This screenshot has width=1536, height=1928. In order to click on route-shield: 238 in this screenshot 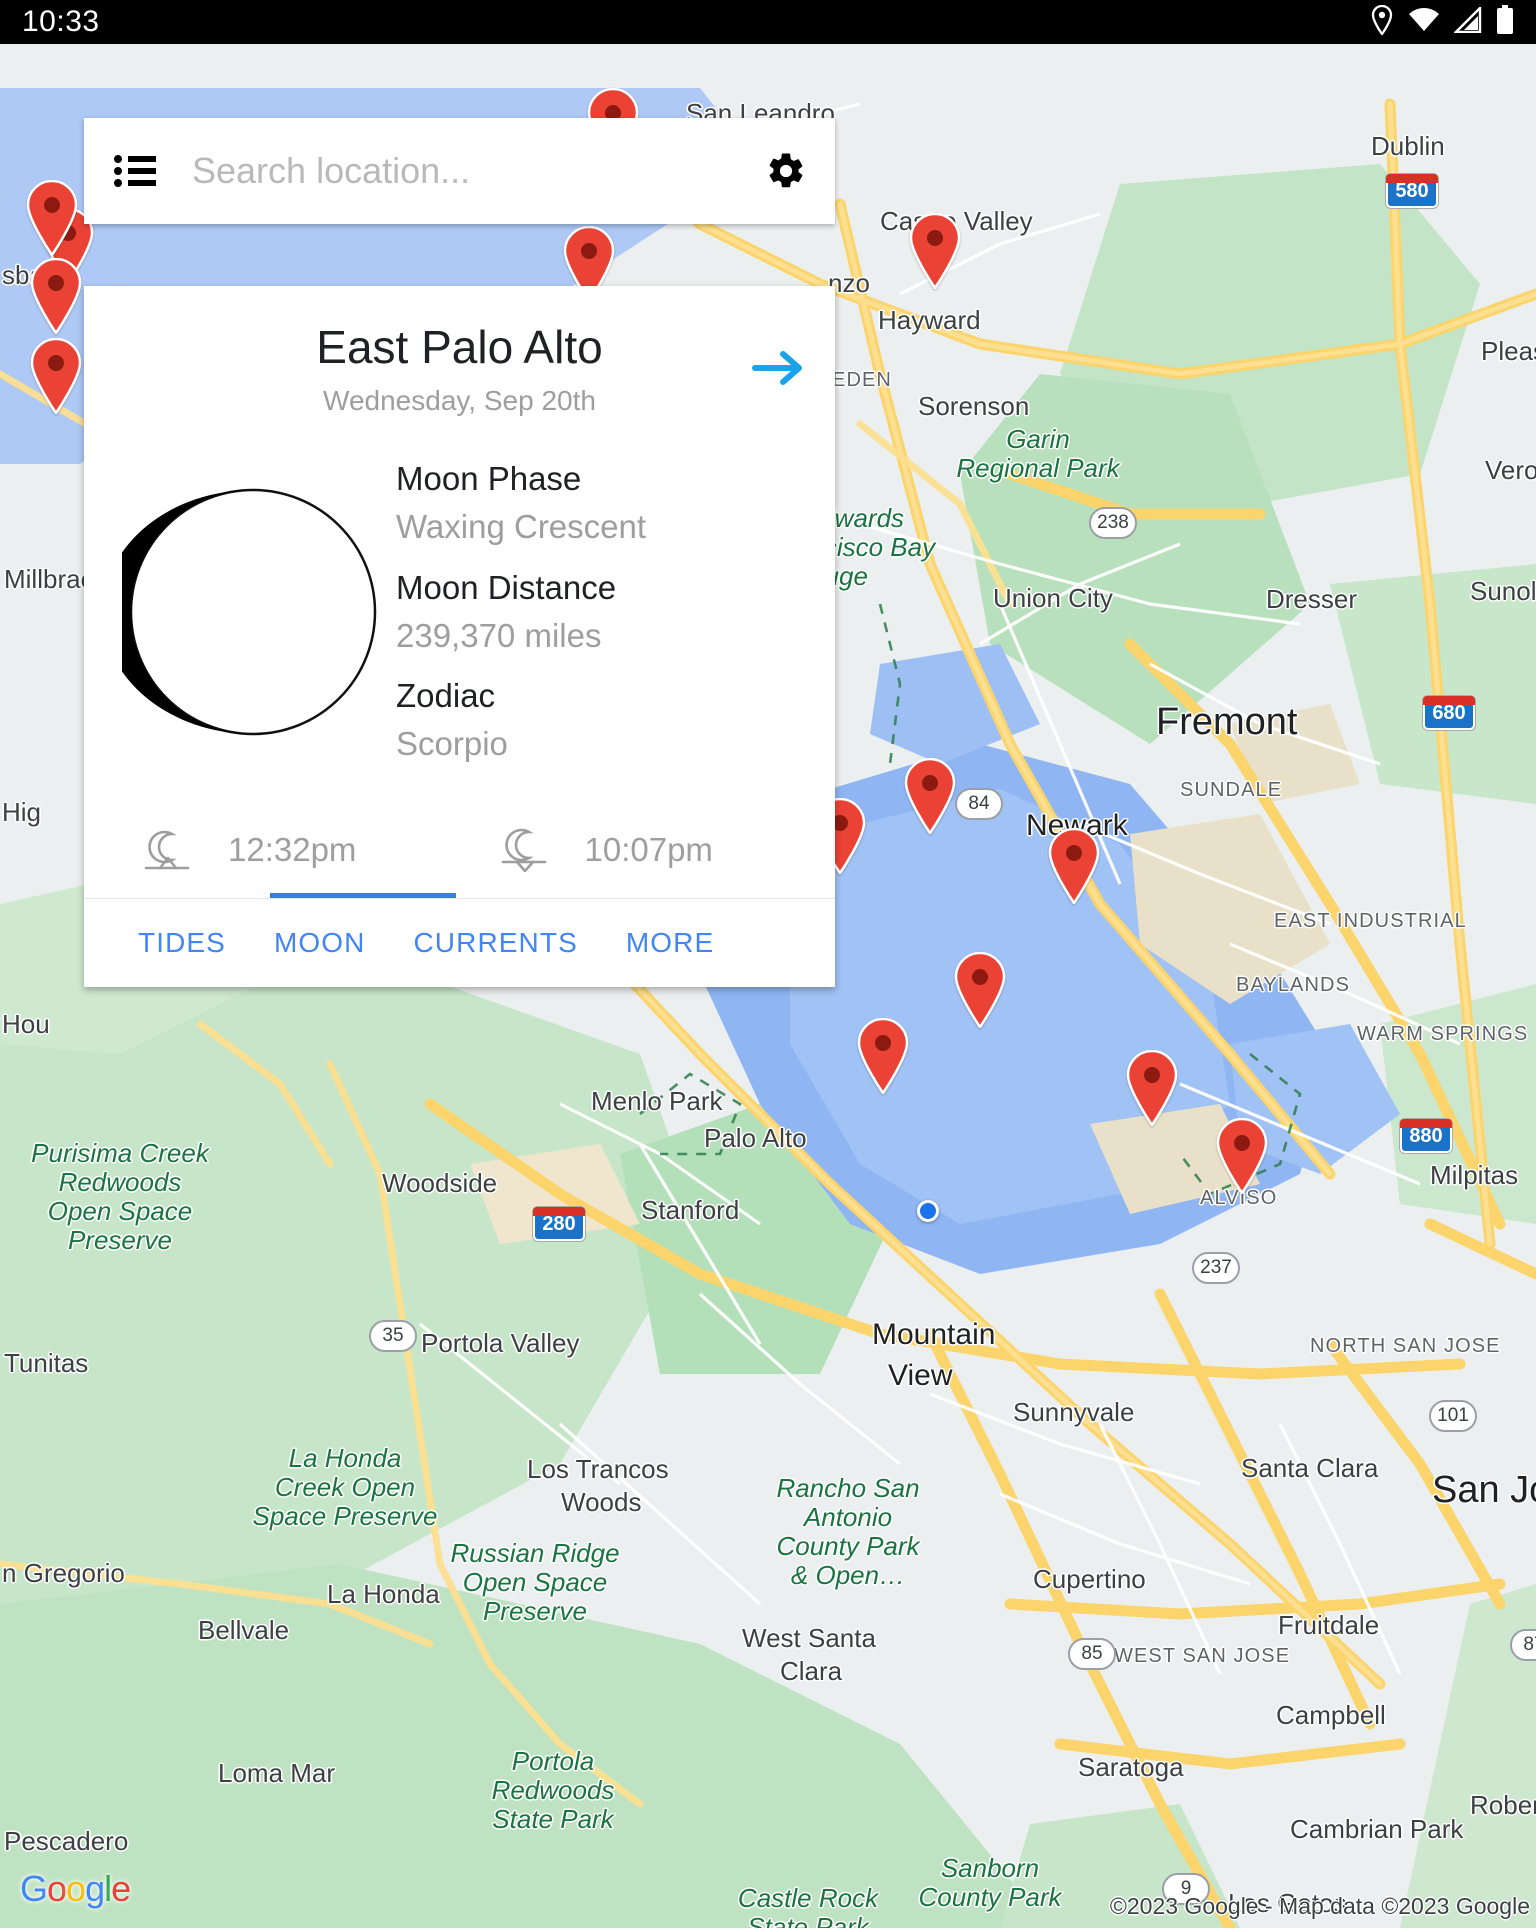, I will do `click(1113, 523)`.